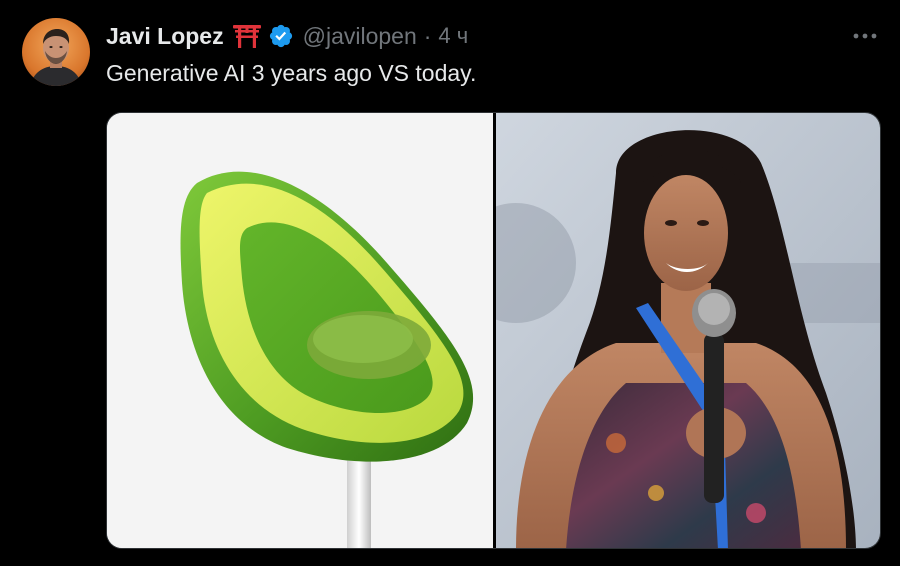 This screenshot has width=900, height=566. What do you see at coordinates (453, 36) in the screenshot?
I see `tweet-timestamp: 4 ч` at bounding box center [453, 36].